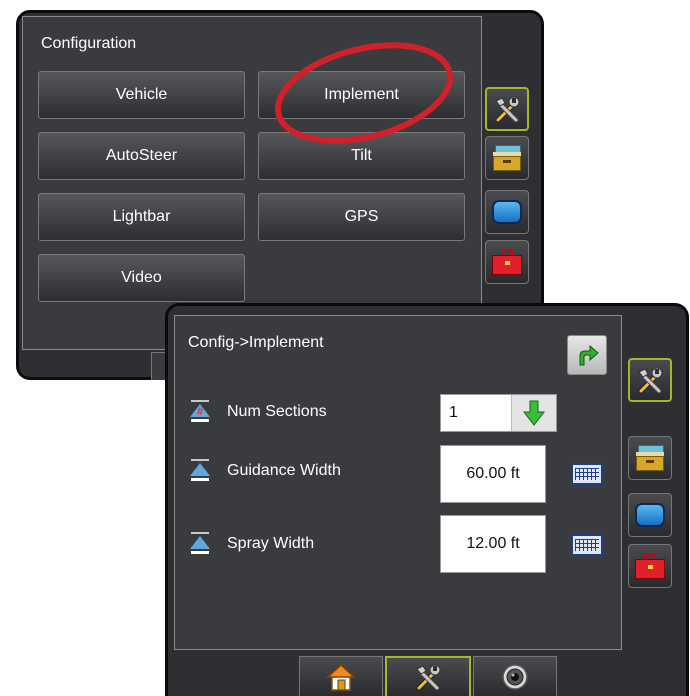 This screenshot has height=696, width=690. Describe the element at coordinates (361, 95) in the screenshot. I see `implement-button: Implement` at that location.